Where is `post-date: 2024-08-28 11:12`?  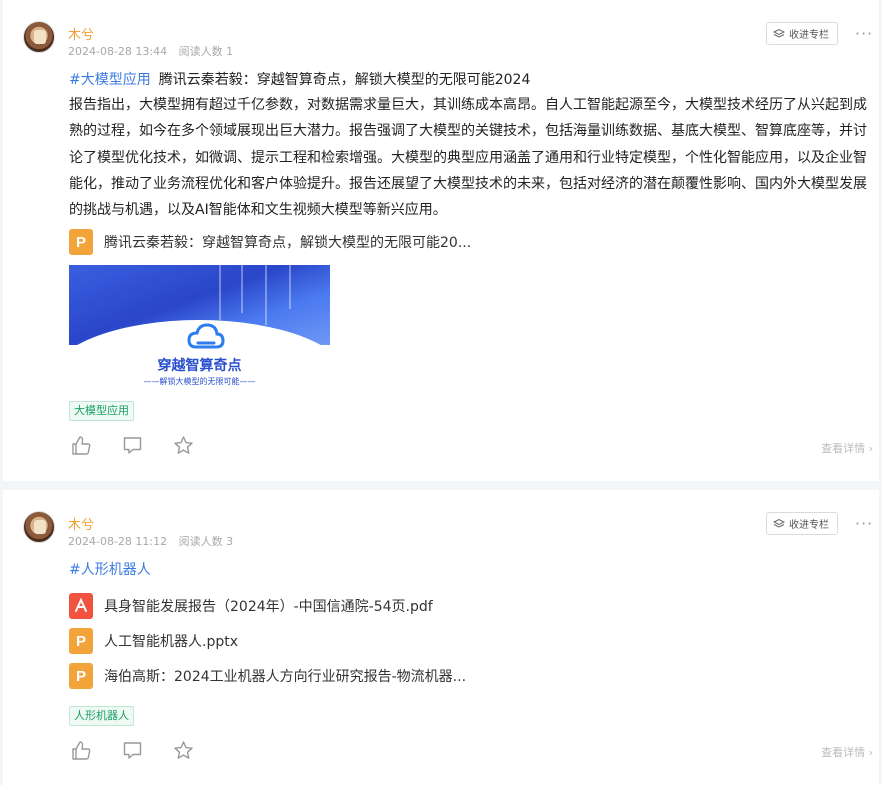
post-date: 2024-08-28 11:12 is located at coordinates (118, 541).